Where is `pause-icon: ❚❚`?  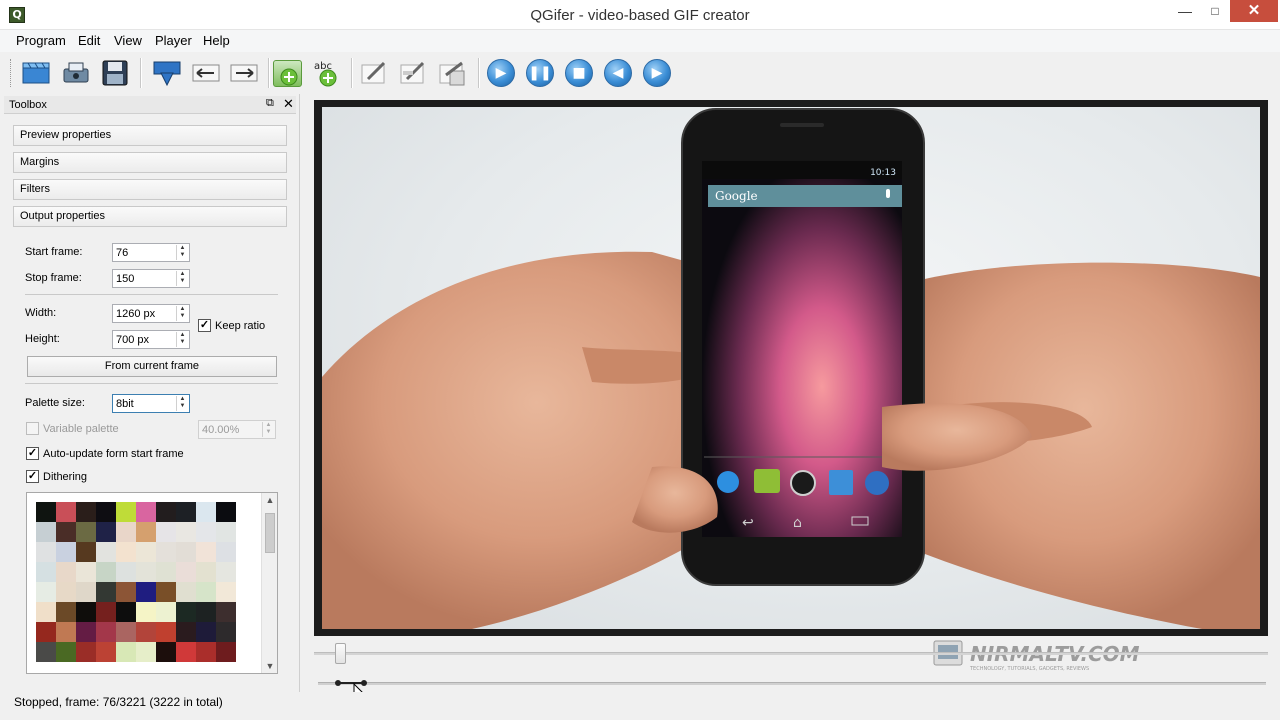 pause-icon: ❚❚ is located at coordinates (540, 73).